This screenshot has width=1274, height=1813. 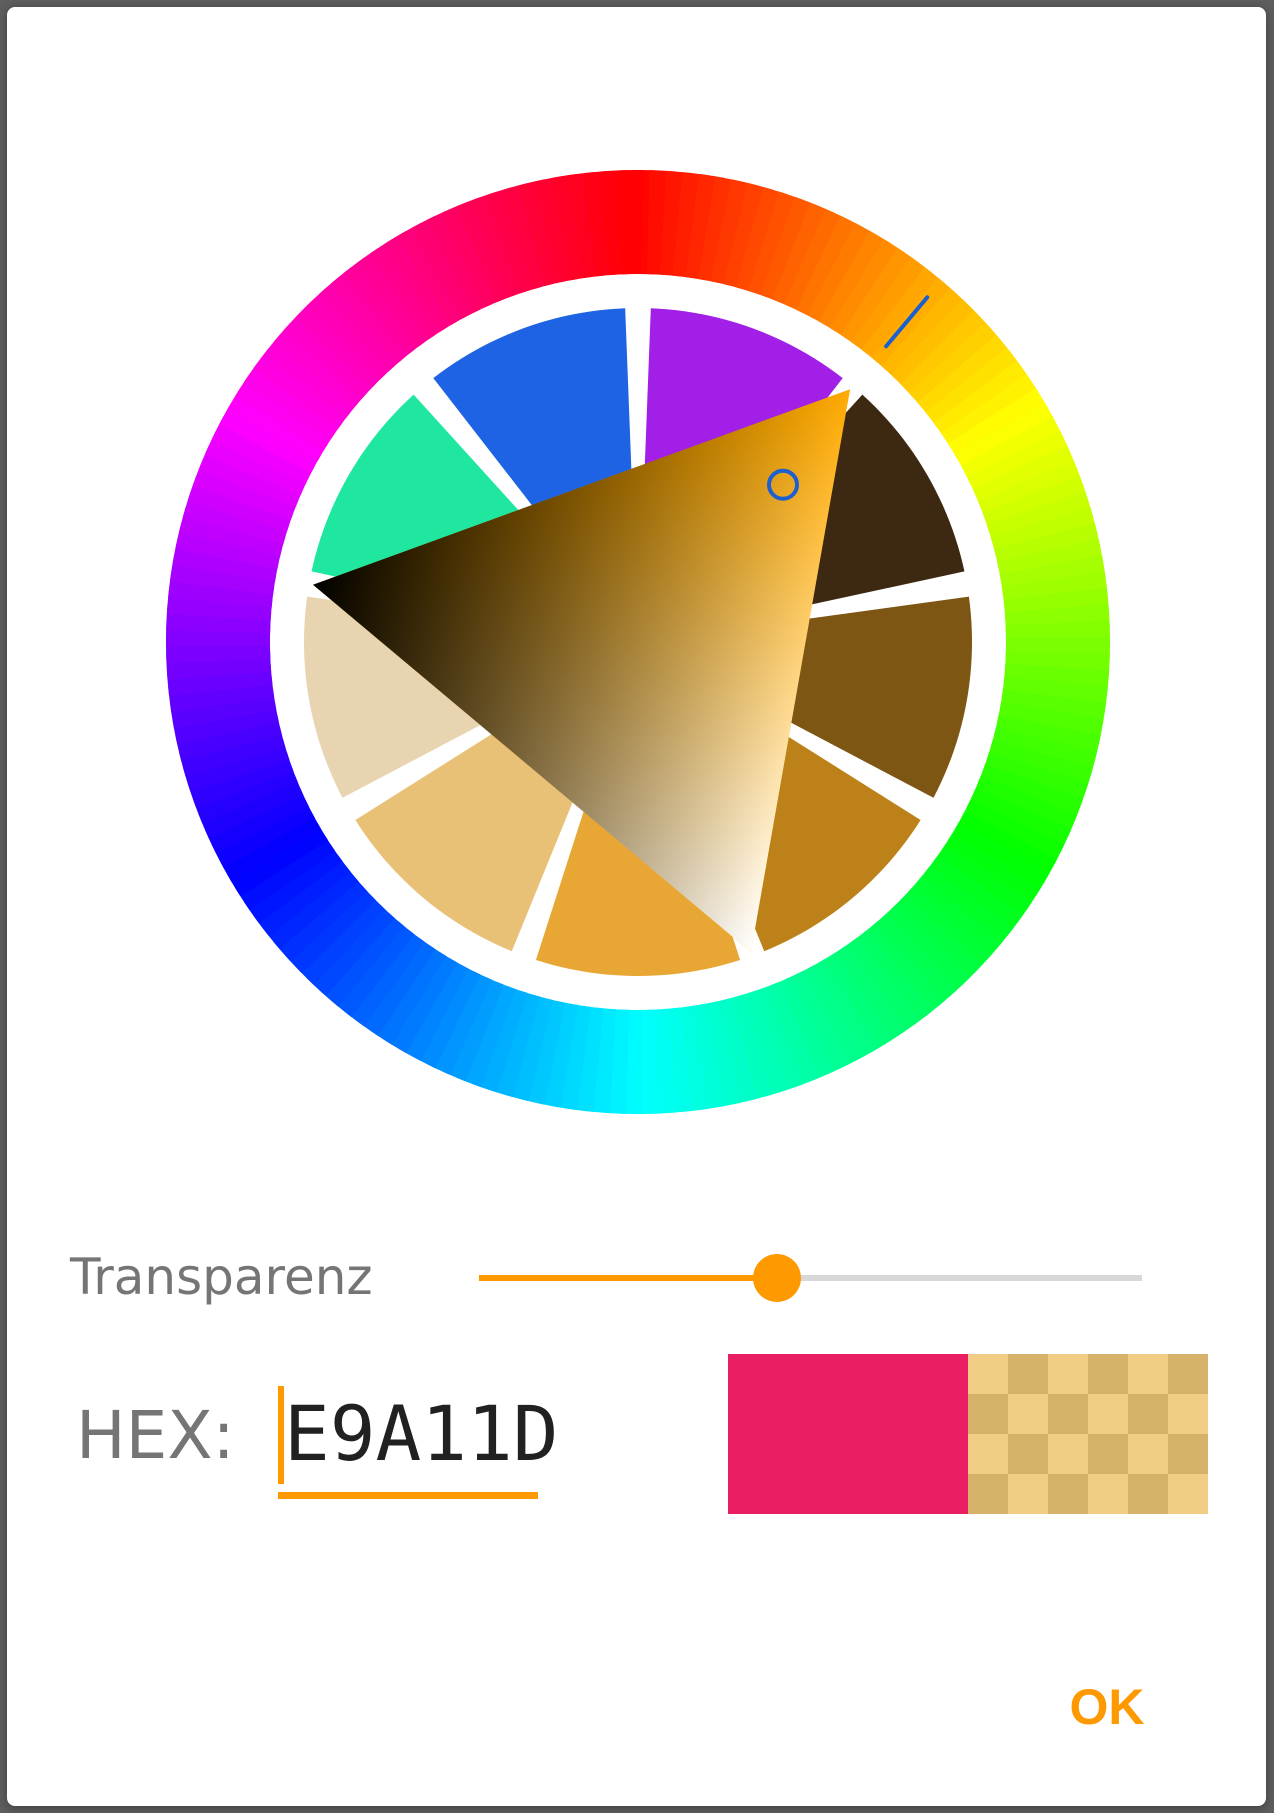 What do you see at coordinates (848, 1434) in the screenshot?
I see `old-color-swatch` at bounding box center [848, 1434].